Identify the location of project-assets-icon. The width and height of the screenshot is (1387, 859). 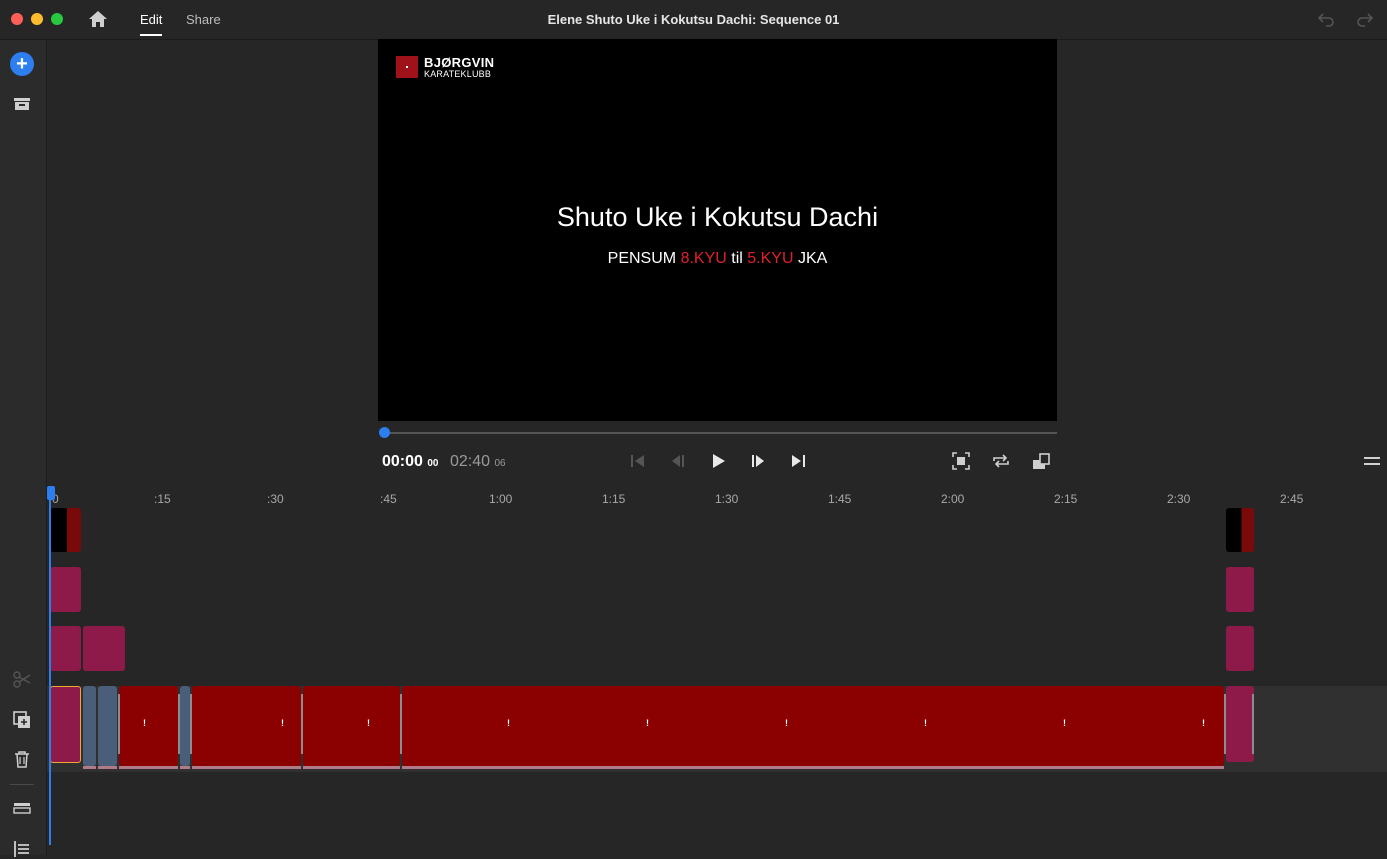
(22, 104).